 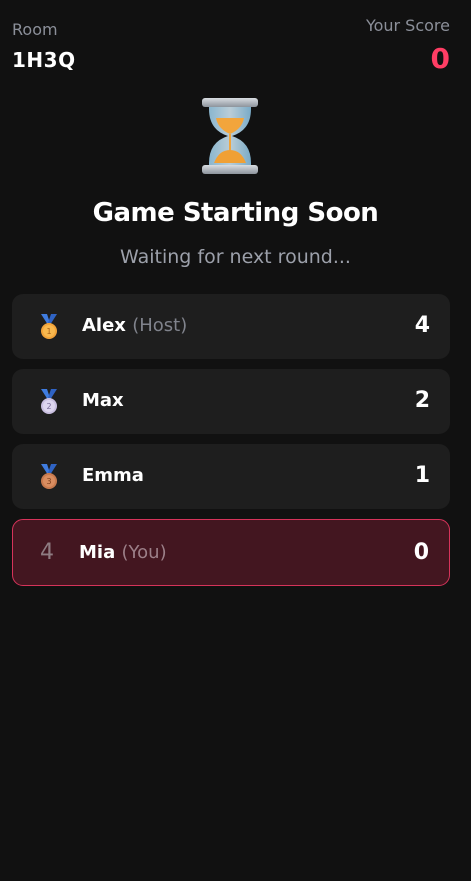 I want to click on player-name: Emma, so click(x=113, y=475).